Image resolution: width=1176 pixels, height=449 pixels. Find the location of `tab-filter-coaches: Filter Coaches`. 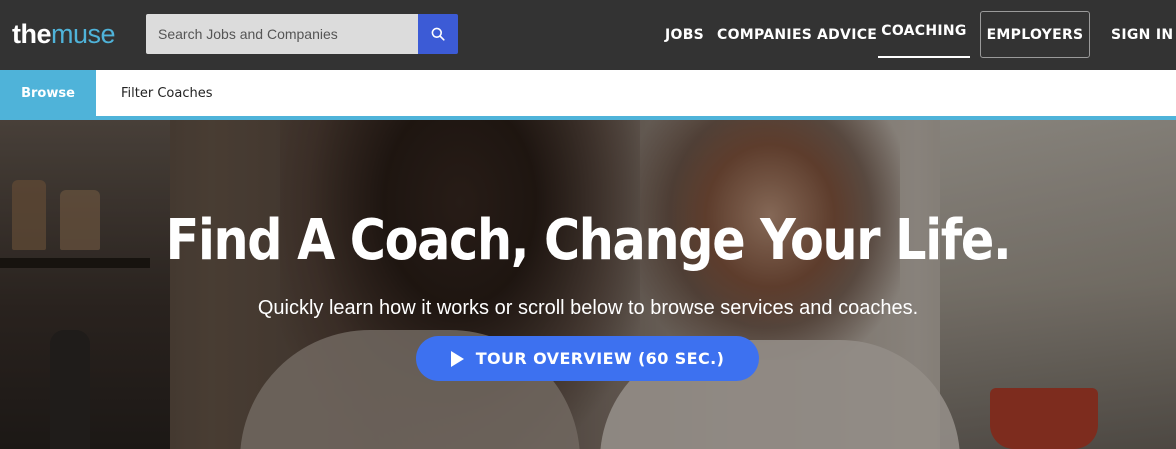

tab-filter-coaches: Filter Coaches is located at coordinates (166, 93).